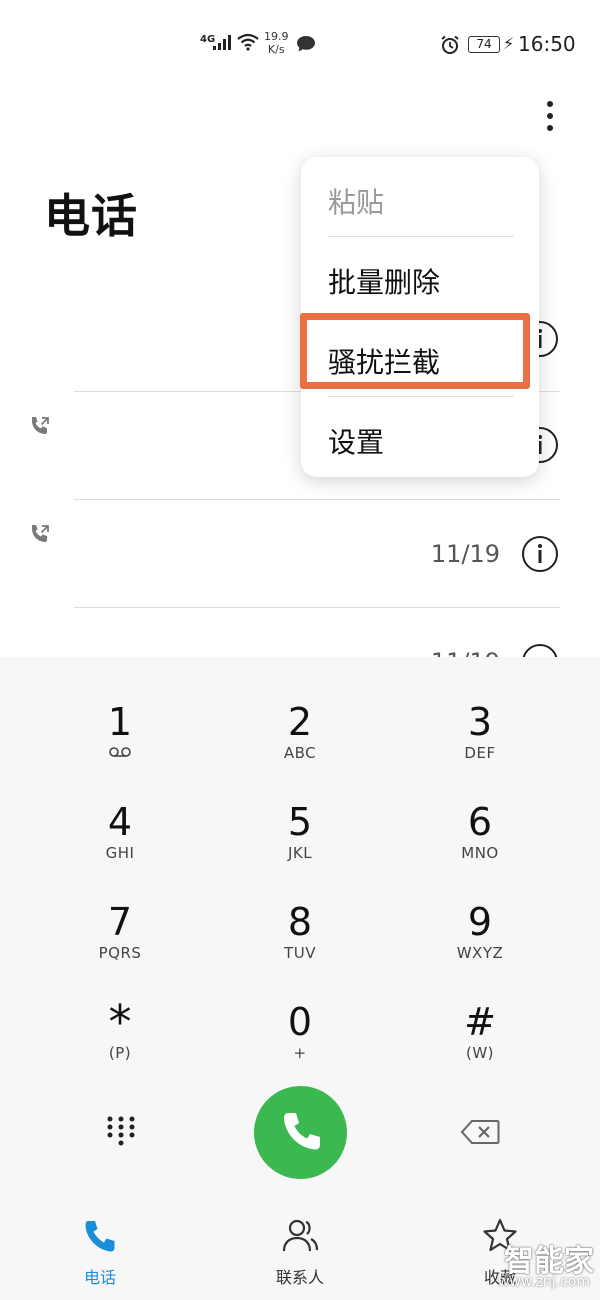  I want to click on dial-key-8: 8 TUV, so click(300, 945).